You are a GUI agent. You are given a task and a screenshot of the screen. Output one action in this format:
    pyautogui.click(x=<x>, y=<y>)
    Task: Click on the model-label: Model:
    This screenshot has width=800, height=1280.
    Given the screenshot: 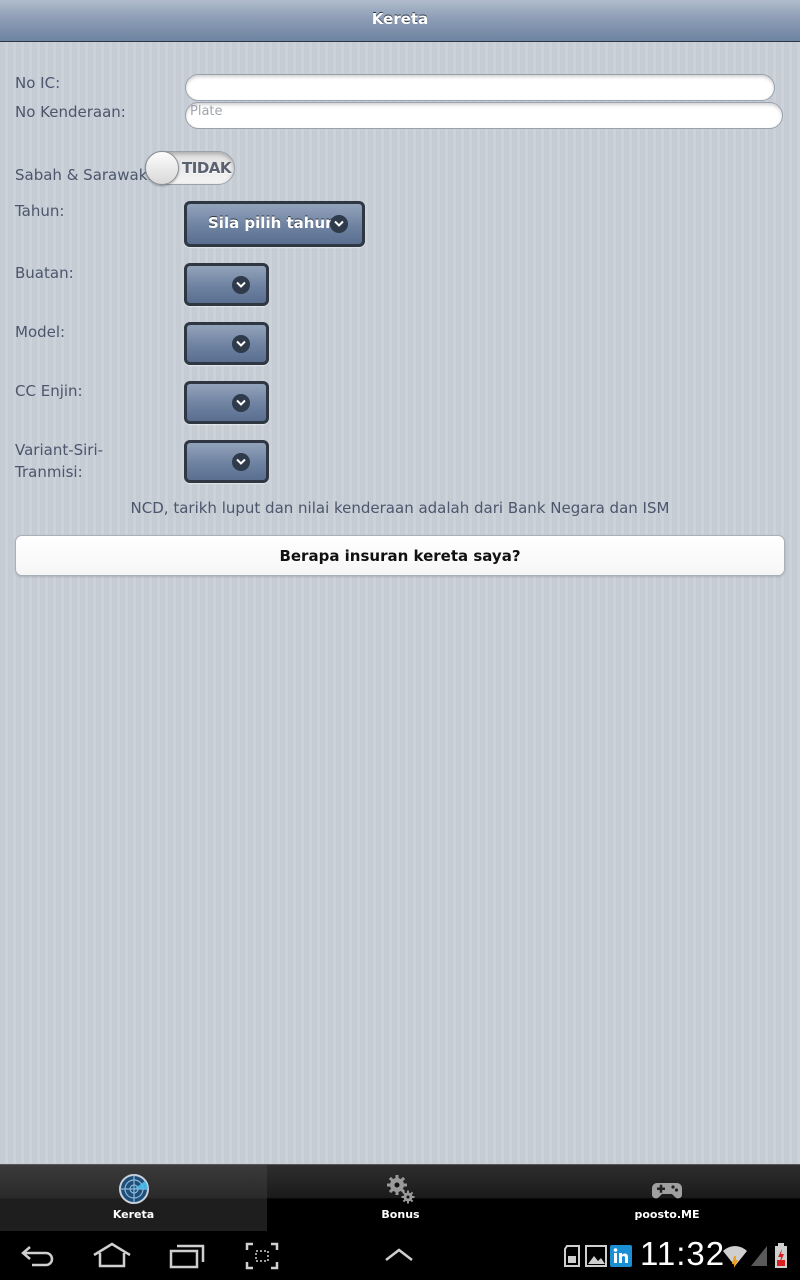 What is the action you would take?
    pyautogui.click(x=40, y=332)
    